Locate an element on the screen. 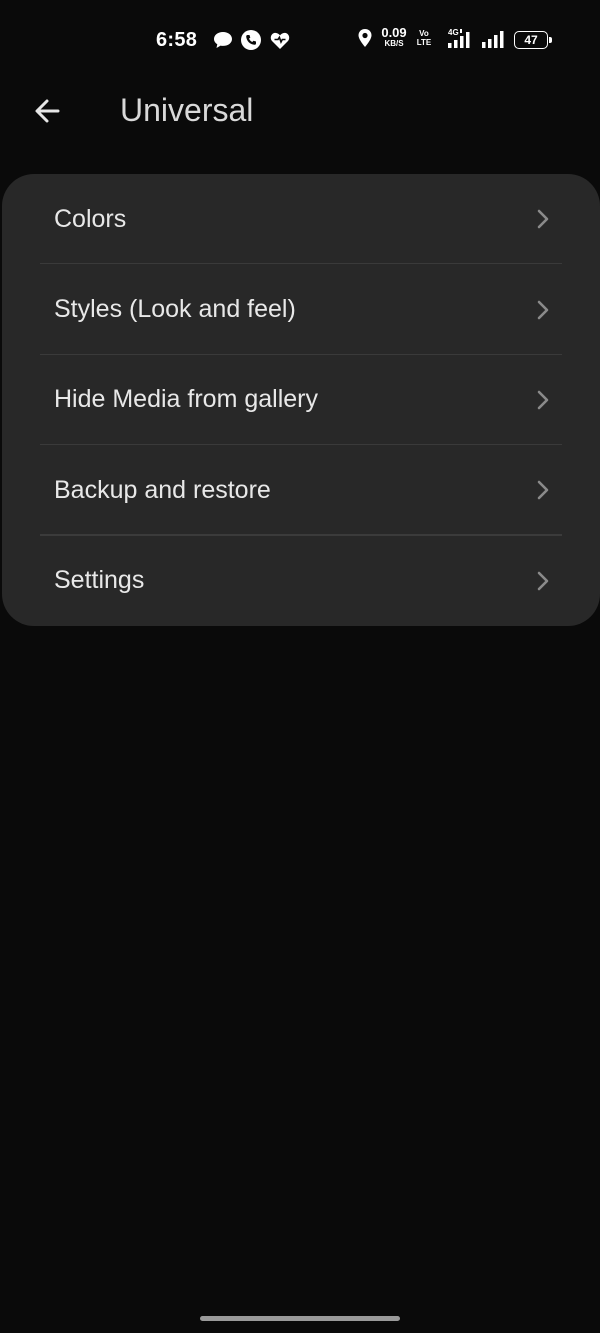 This screenshot has width=600, height=1333. home-indicator is located at coordinates (300, 1318).